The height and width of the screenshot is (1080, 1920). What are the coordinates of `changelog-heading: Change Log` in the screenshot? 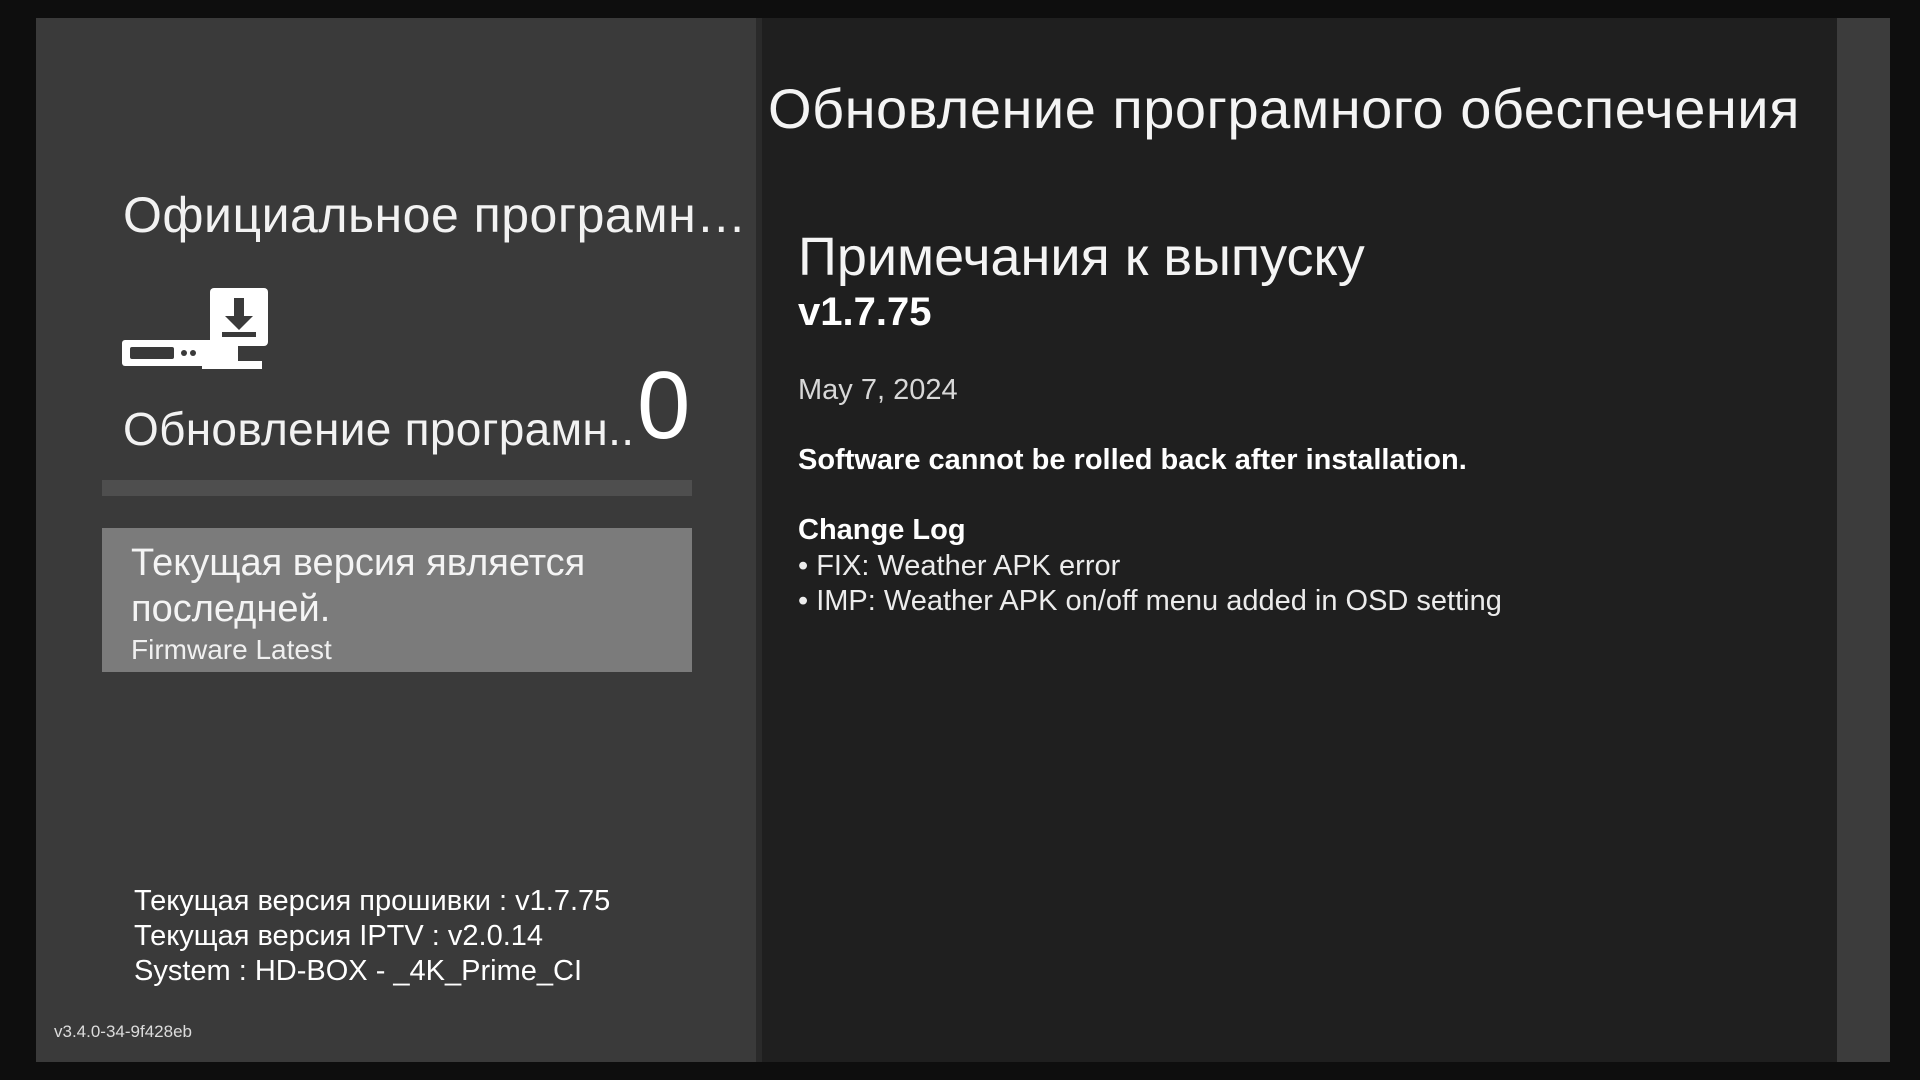 It's located at (882, 530).